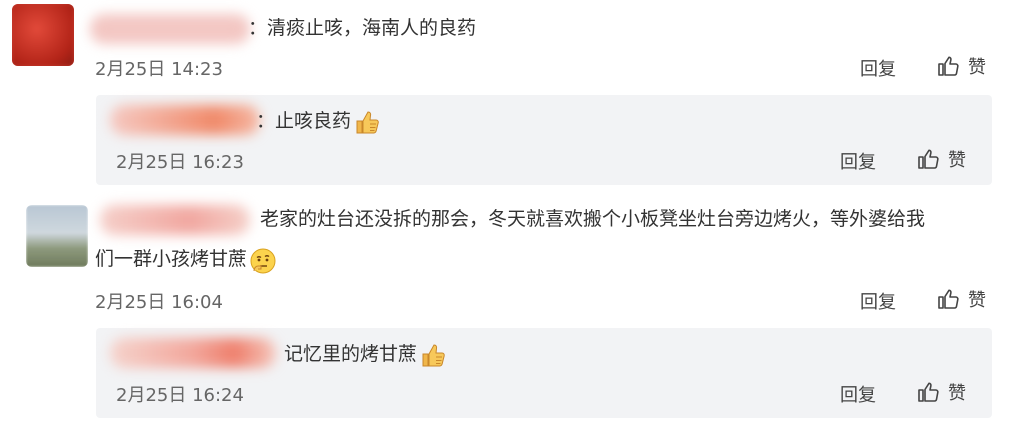  What do you see at coordinates (159, 302) in the screenshot?
I see `comment-time: 2月25日 16:04` at bounding box center [159, 302].